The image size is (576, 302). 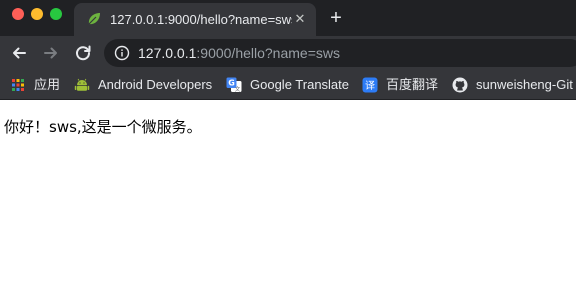 What do you see at coordinates (412, 84) in the screenshot?
I see `bookmark-label: 百度翻译` at bounding box center [412, 84].